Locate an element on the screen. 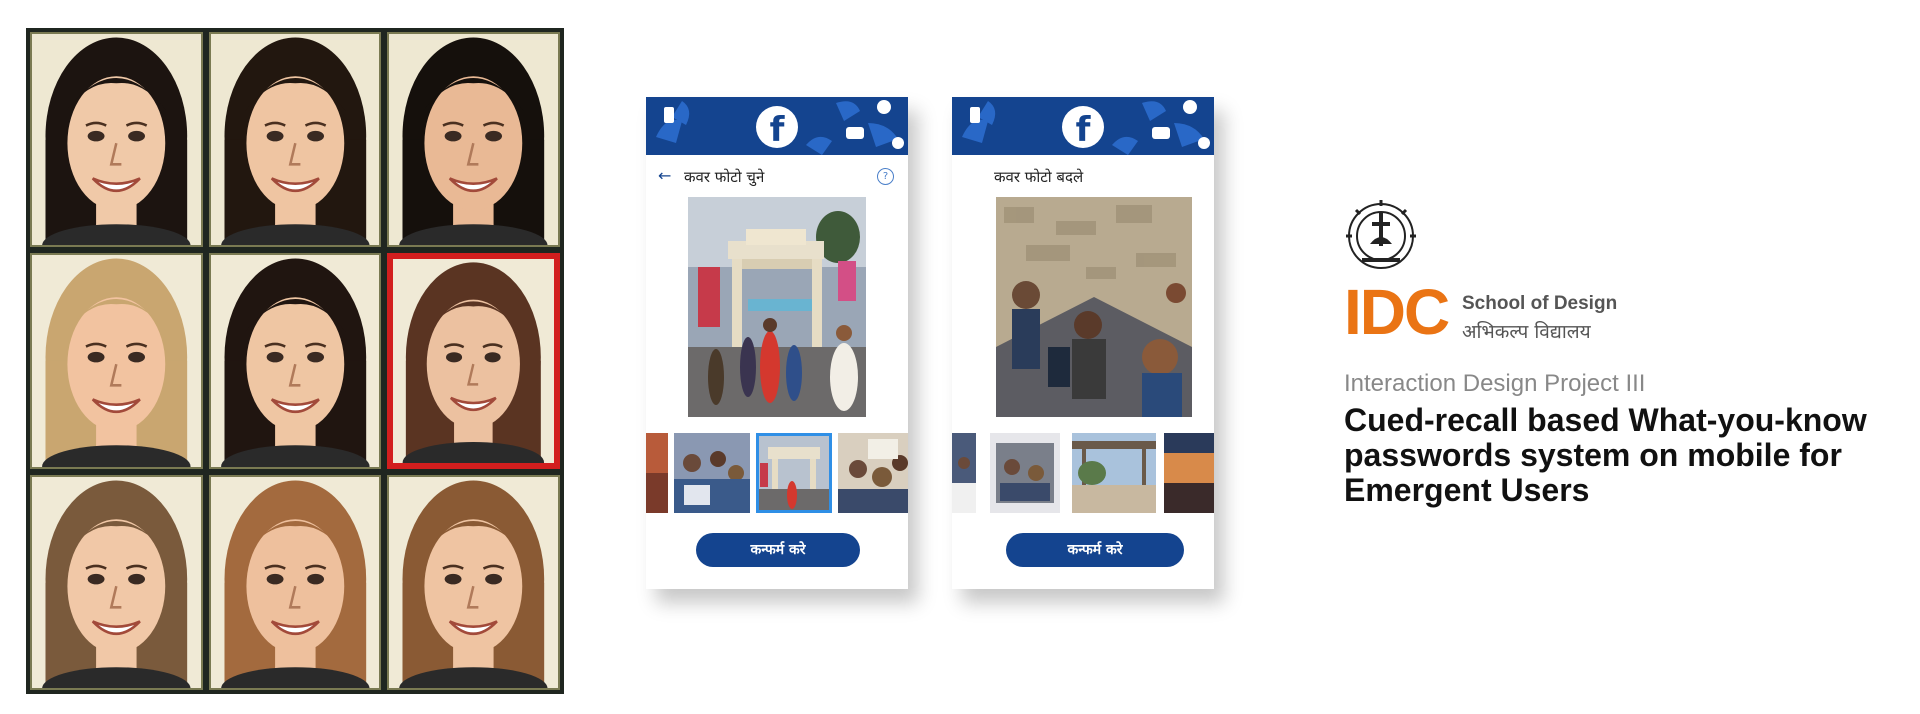 The height and width of the screenshot is (714, 1920). face-option-selected is located at coordinates (473, 361).